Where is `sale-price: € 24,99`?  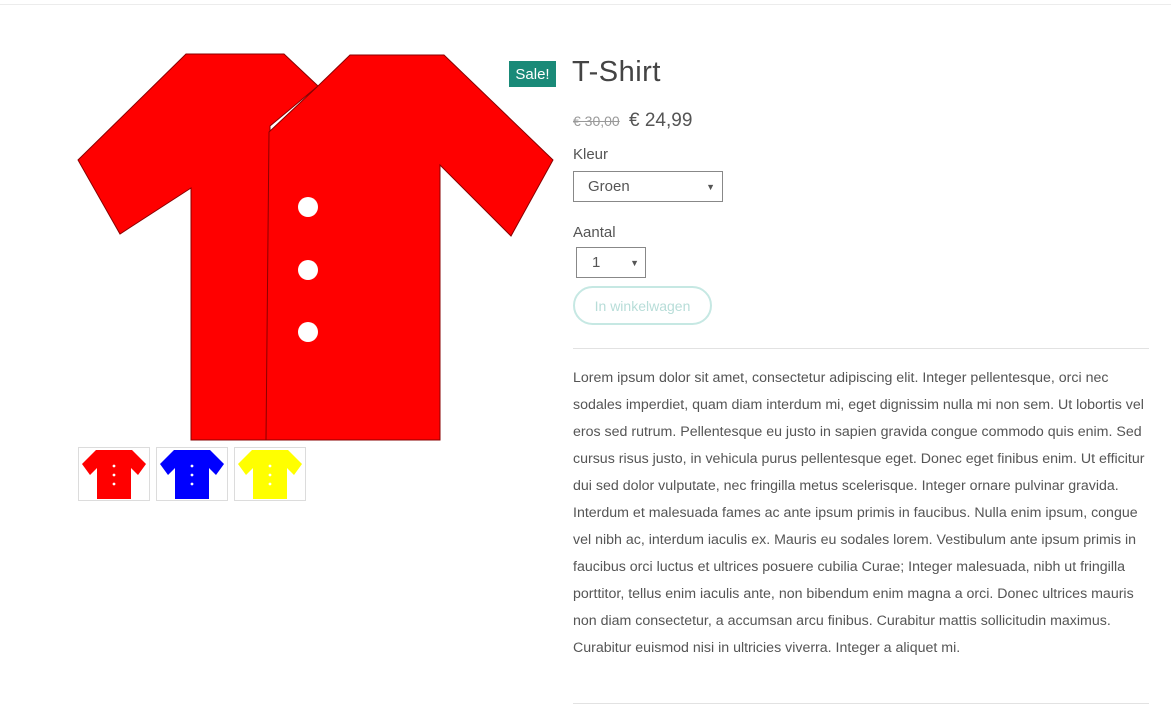
sale-price: € 24,99 is located at coordinates (661, 120).